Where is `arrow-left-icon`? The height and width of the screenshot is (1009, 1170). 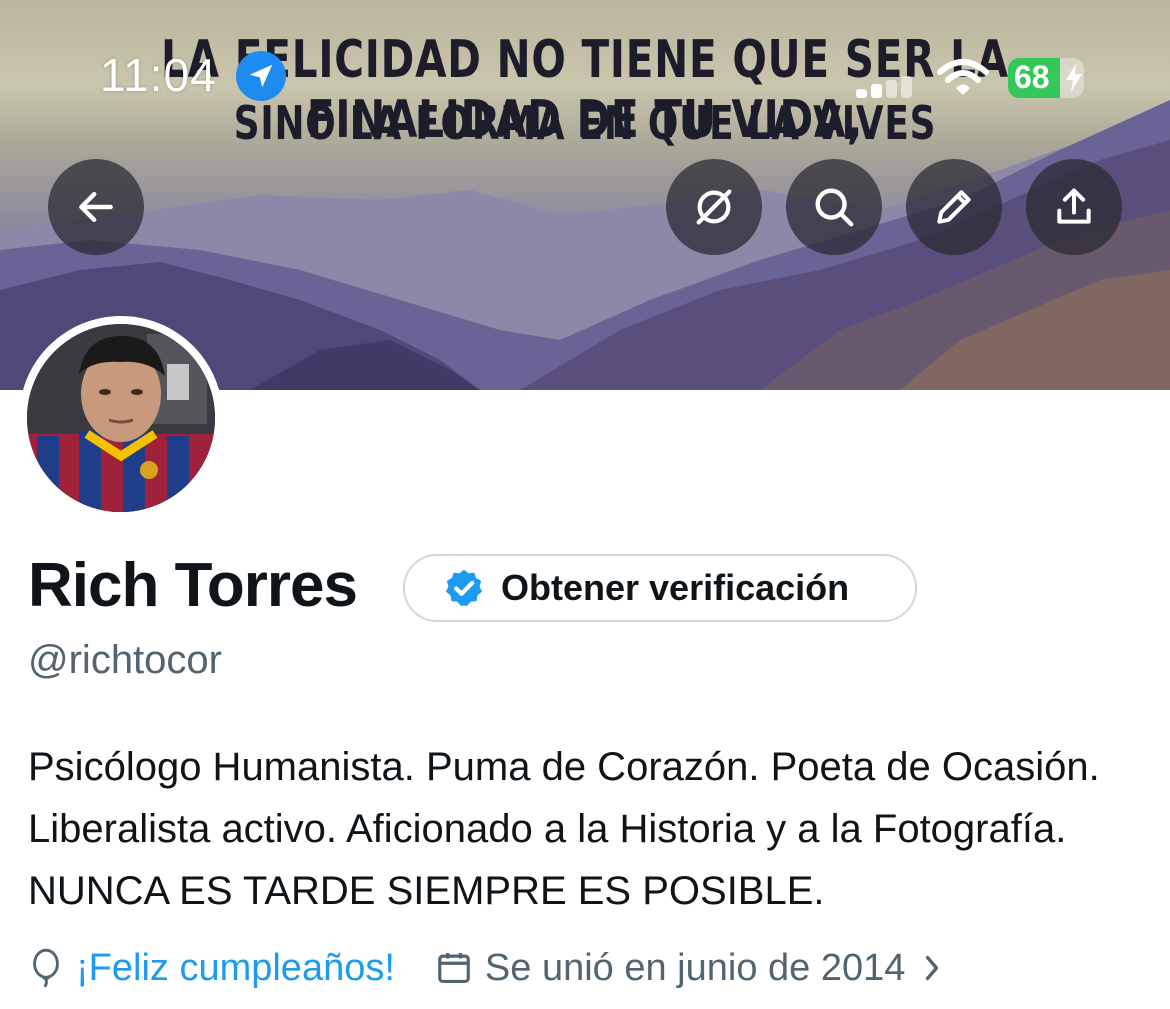 arrow-left-icon is located at coordinates (96, 207).